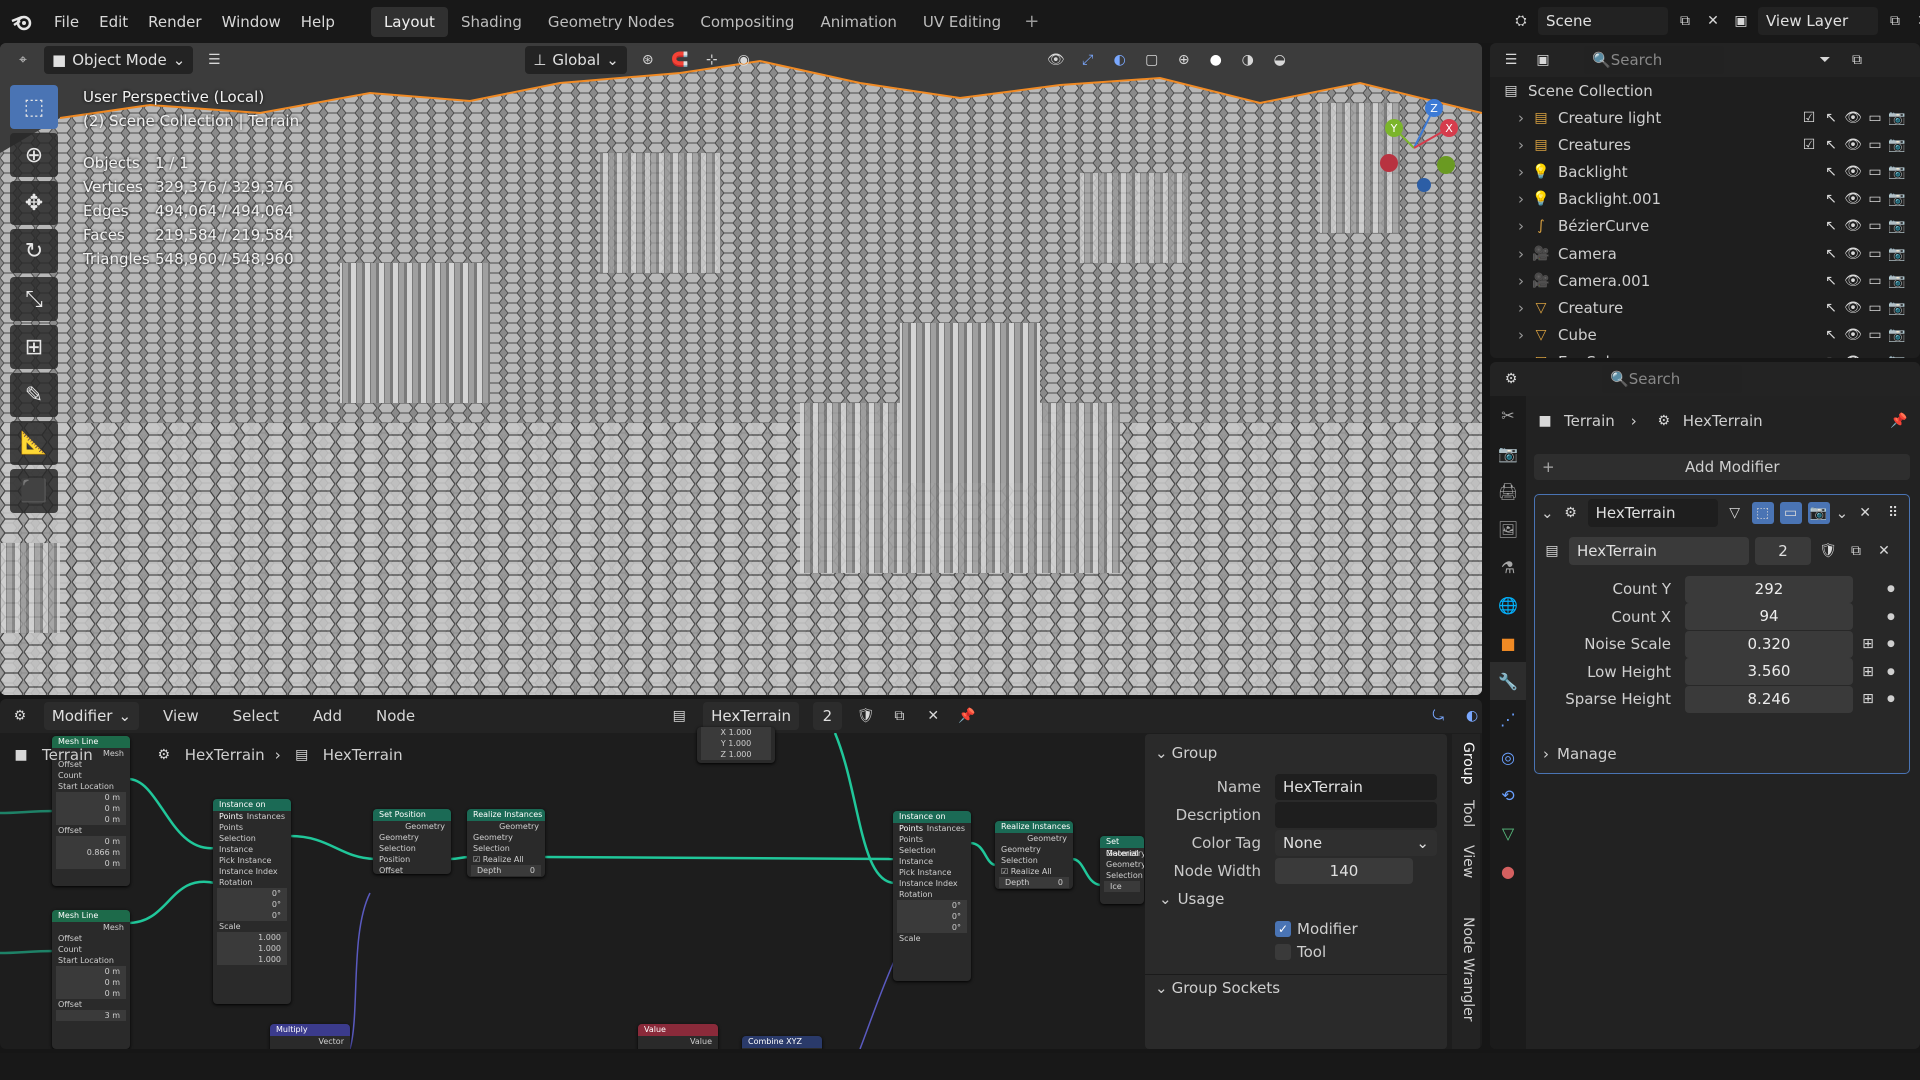 The height and width of the screenshot is (1080, 1920). I want to click on outliner-item-label: Creature, so click(1678, 308).